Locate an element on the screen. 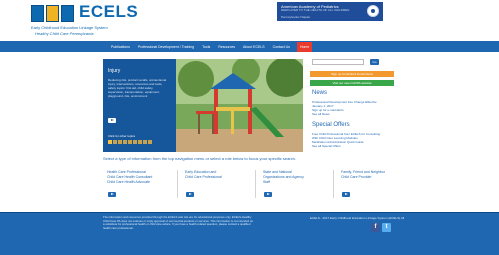  slide-title: Injury is located at coordinates (114, 71).